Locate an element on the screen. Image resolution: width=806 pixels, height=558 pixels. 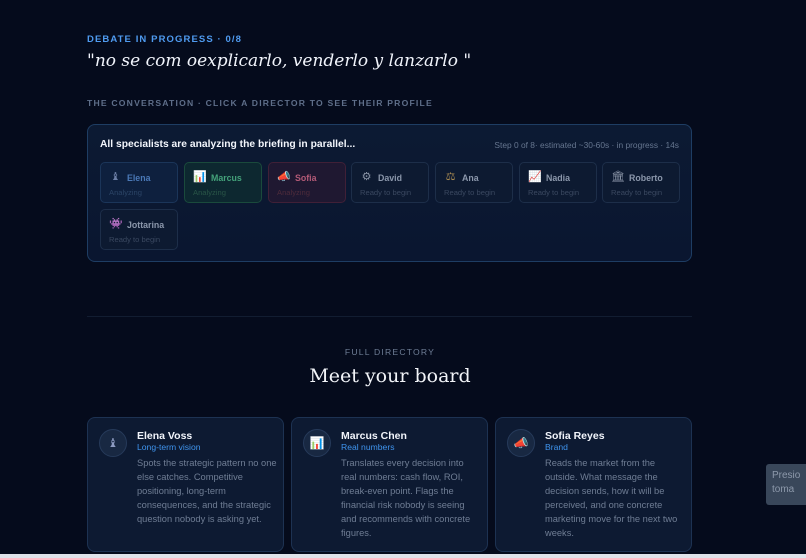
director-name: Elena Voss is located at coordinates (165, 436).